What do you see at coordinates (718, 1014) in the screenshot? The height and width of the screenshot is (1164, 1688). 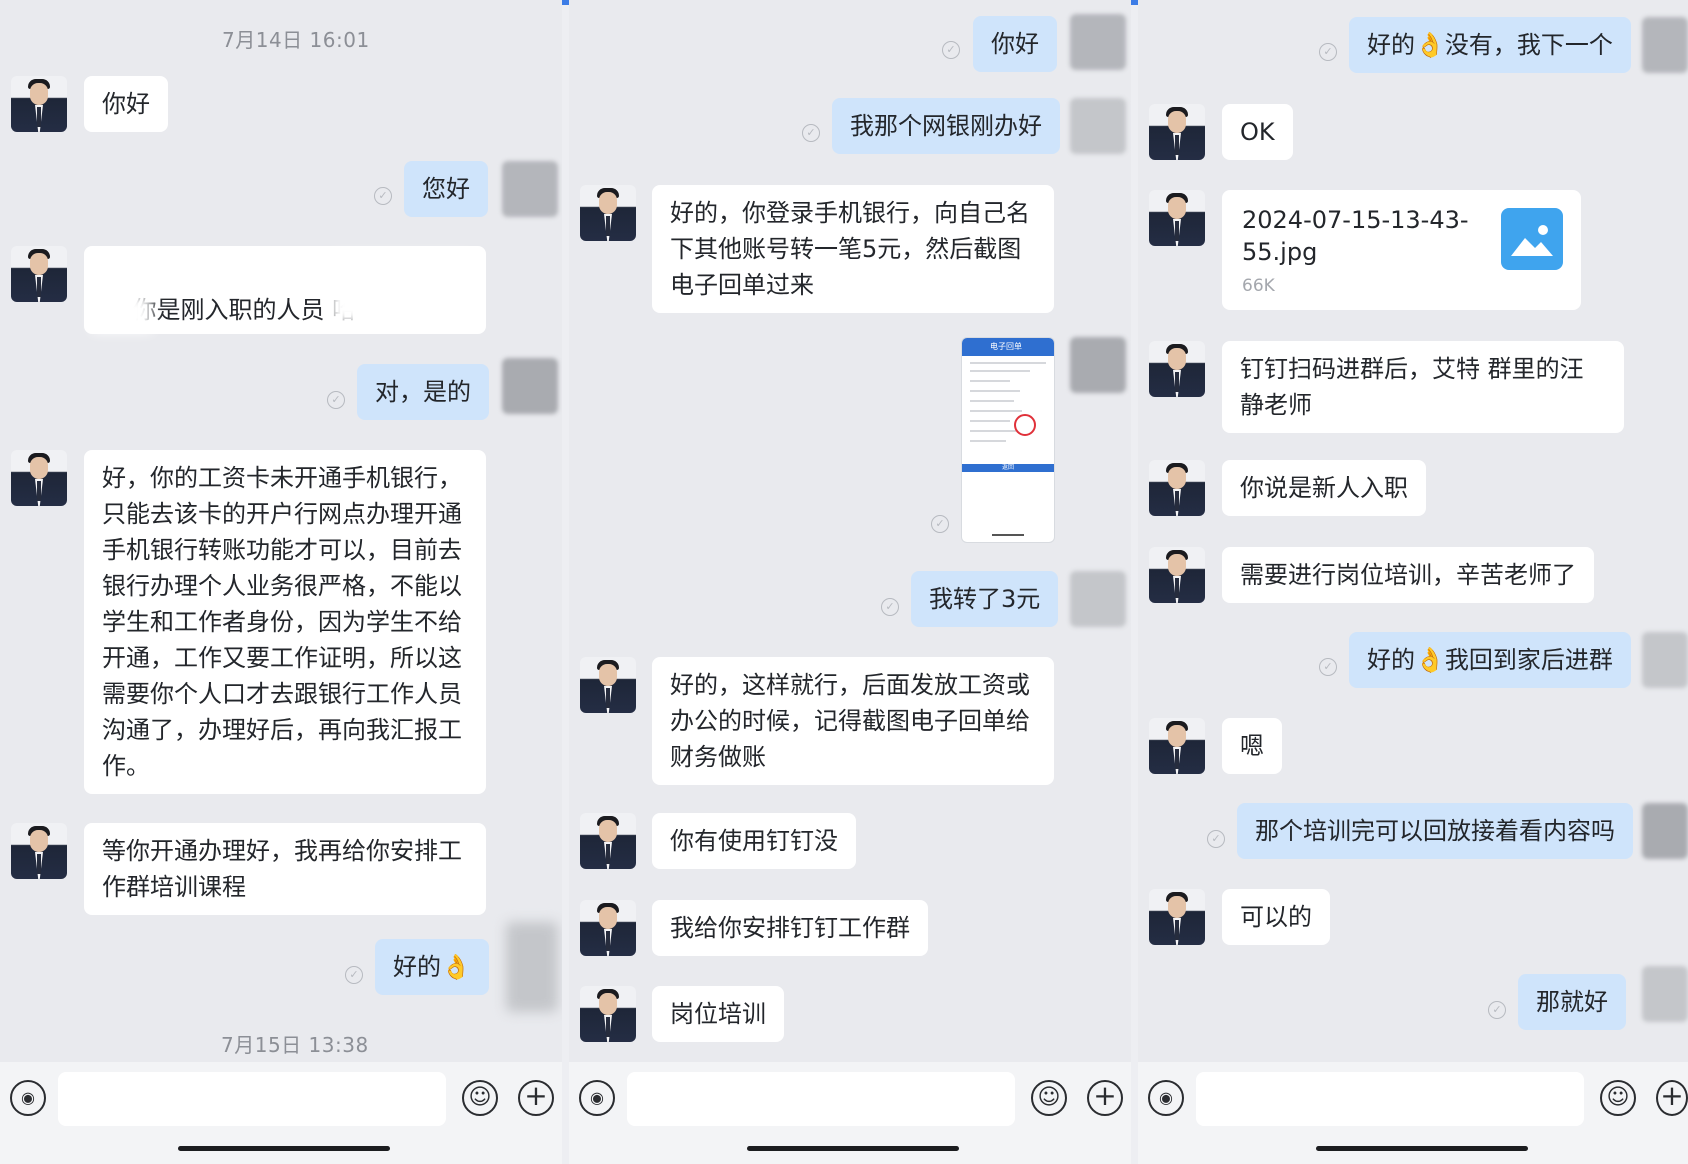 I see `incoming-message: 岗位培训` at bounding box center [718, 1014].